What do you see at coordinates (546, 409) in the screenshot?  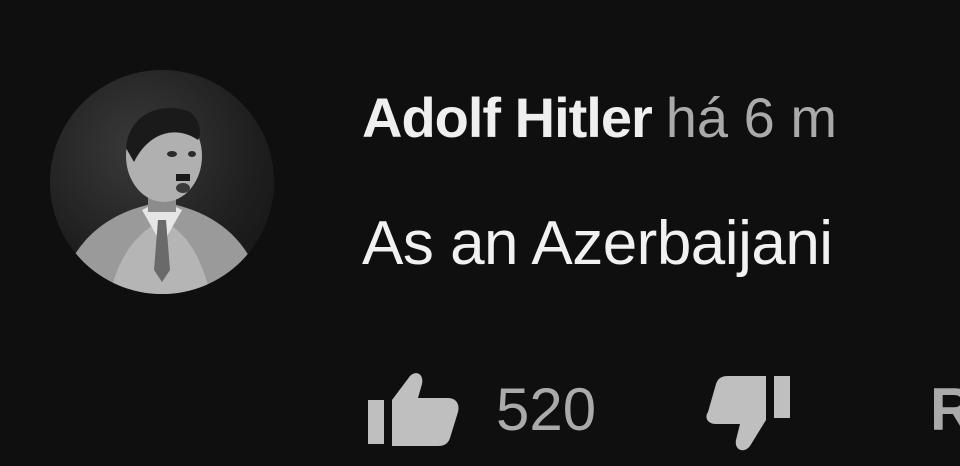 I see `like-count: 520` at bounding box center [546, 409].